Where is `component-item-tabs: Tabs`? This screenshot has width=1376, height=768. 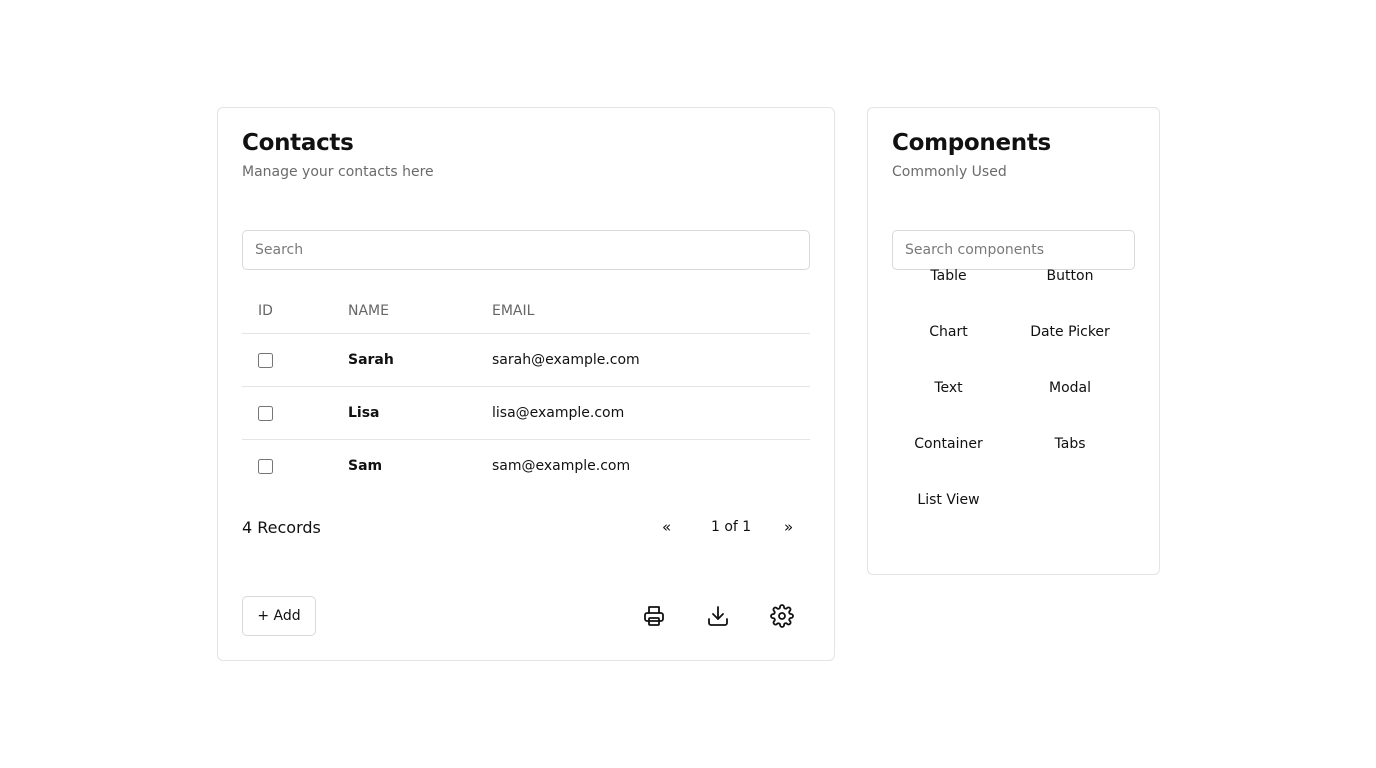
component-item-tabs: Tabs is located at coordinates (1070, 444).